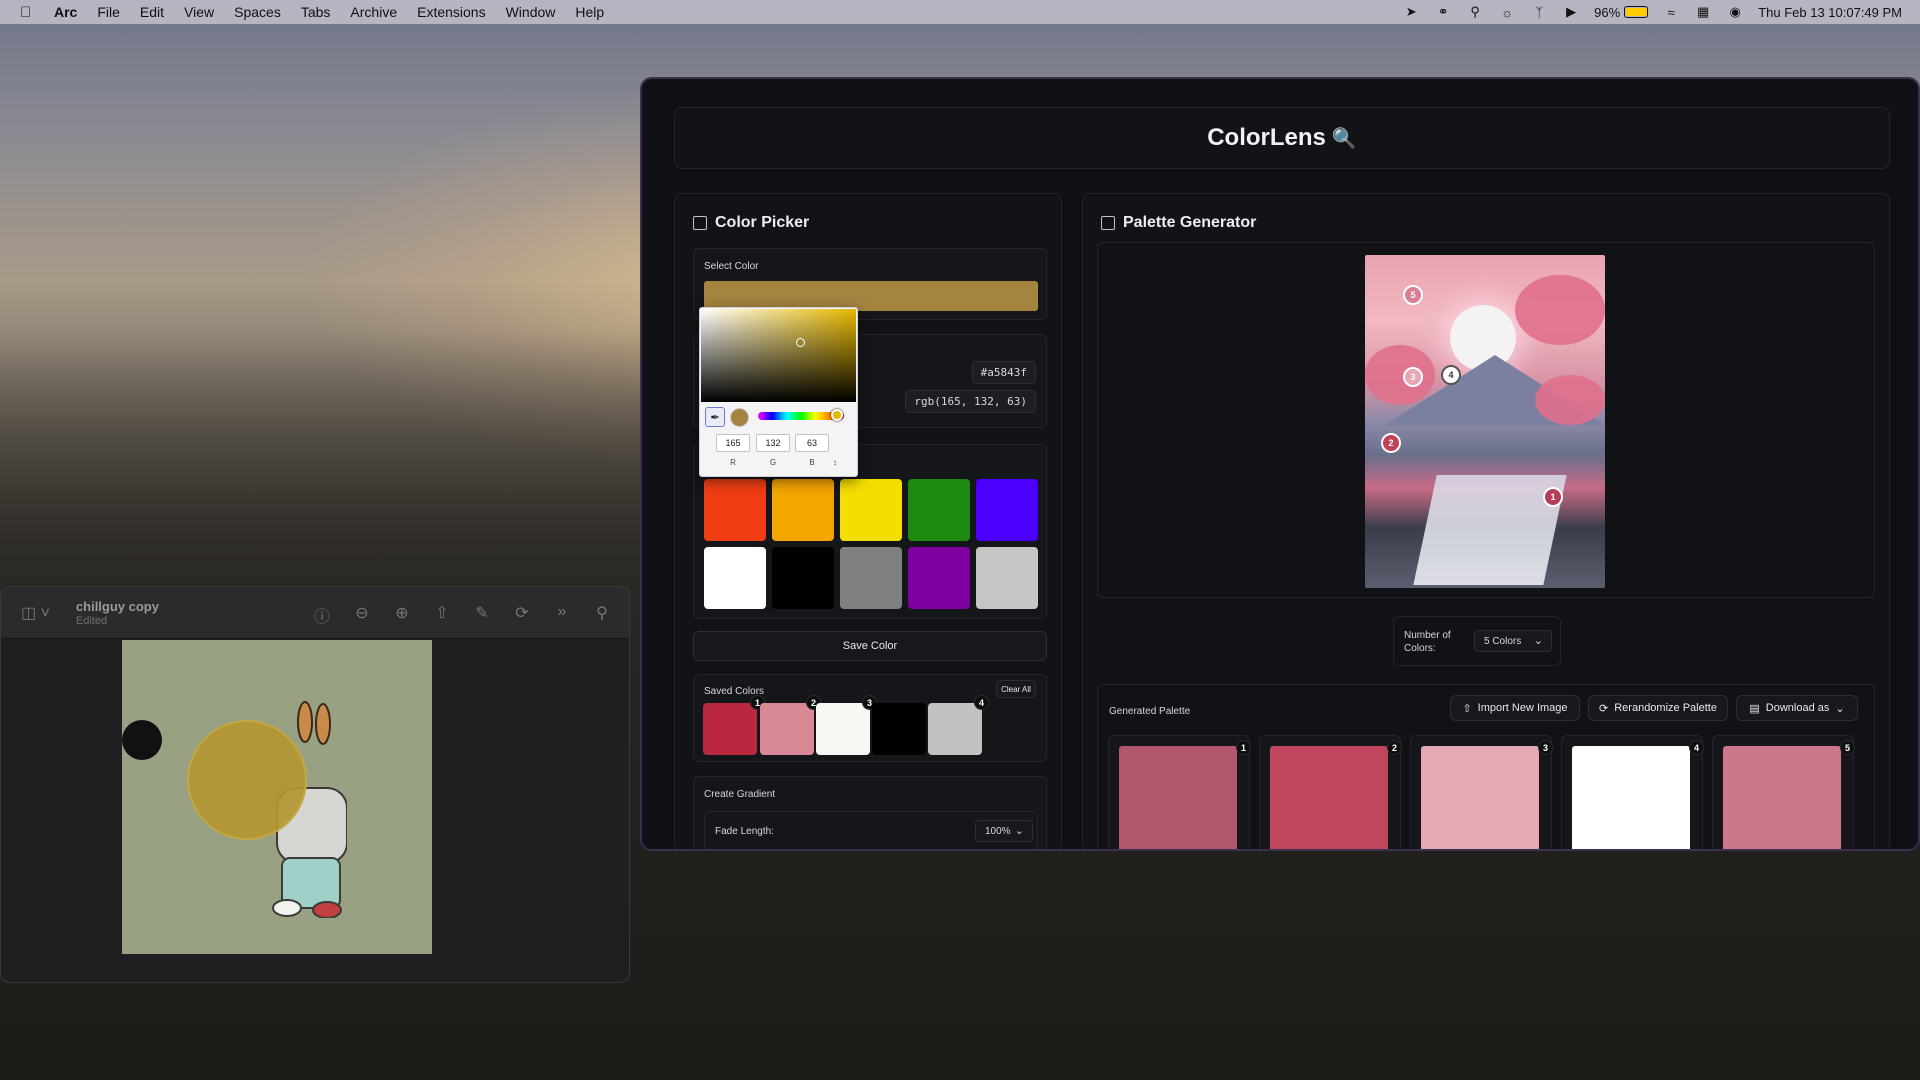 This screenshot has height=1080, width=1920. I want to click on menu-help: Help, so click(589, 12).